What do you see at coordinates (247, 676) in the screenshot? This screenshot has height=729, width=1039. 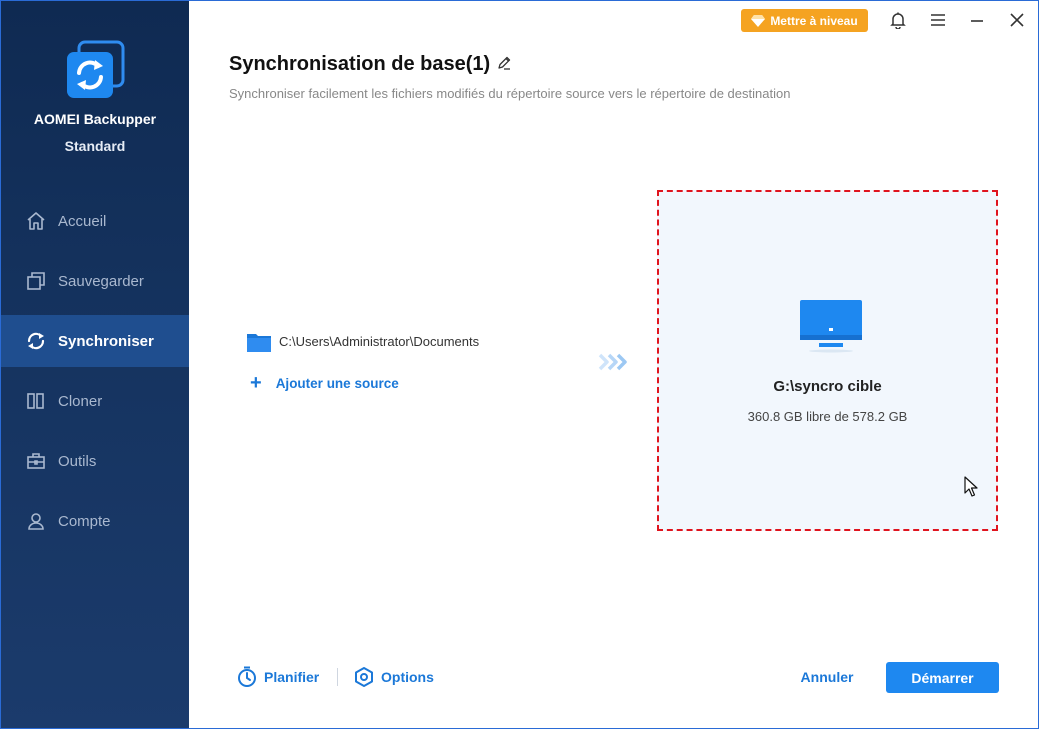 I see `clock-icon` at bounding box center [247, 676].